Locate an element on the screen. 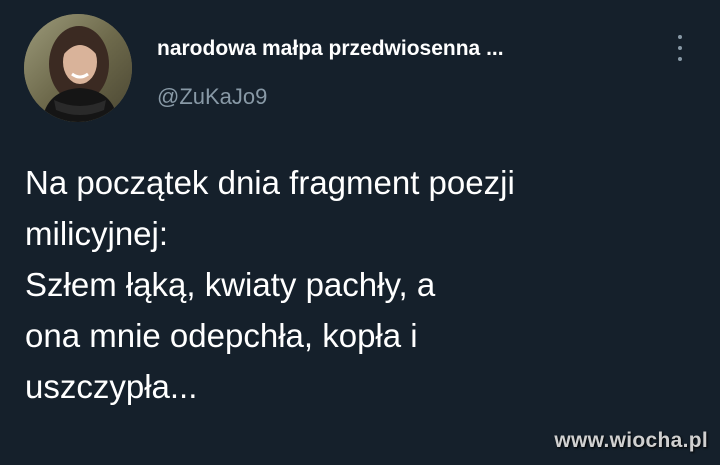 The height and width of the screenshot is (465, 720). more-options-icon is located at coordinates (680, 48).